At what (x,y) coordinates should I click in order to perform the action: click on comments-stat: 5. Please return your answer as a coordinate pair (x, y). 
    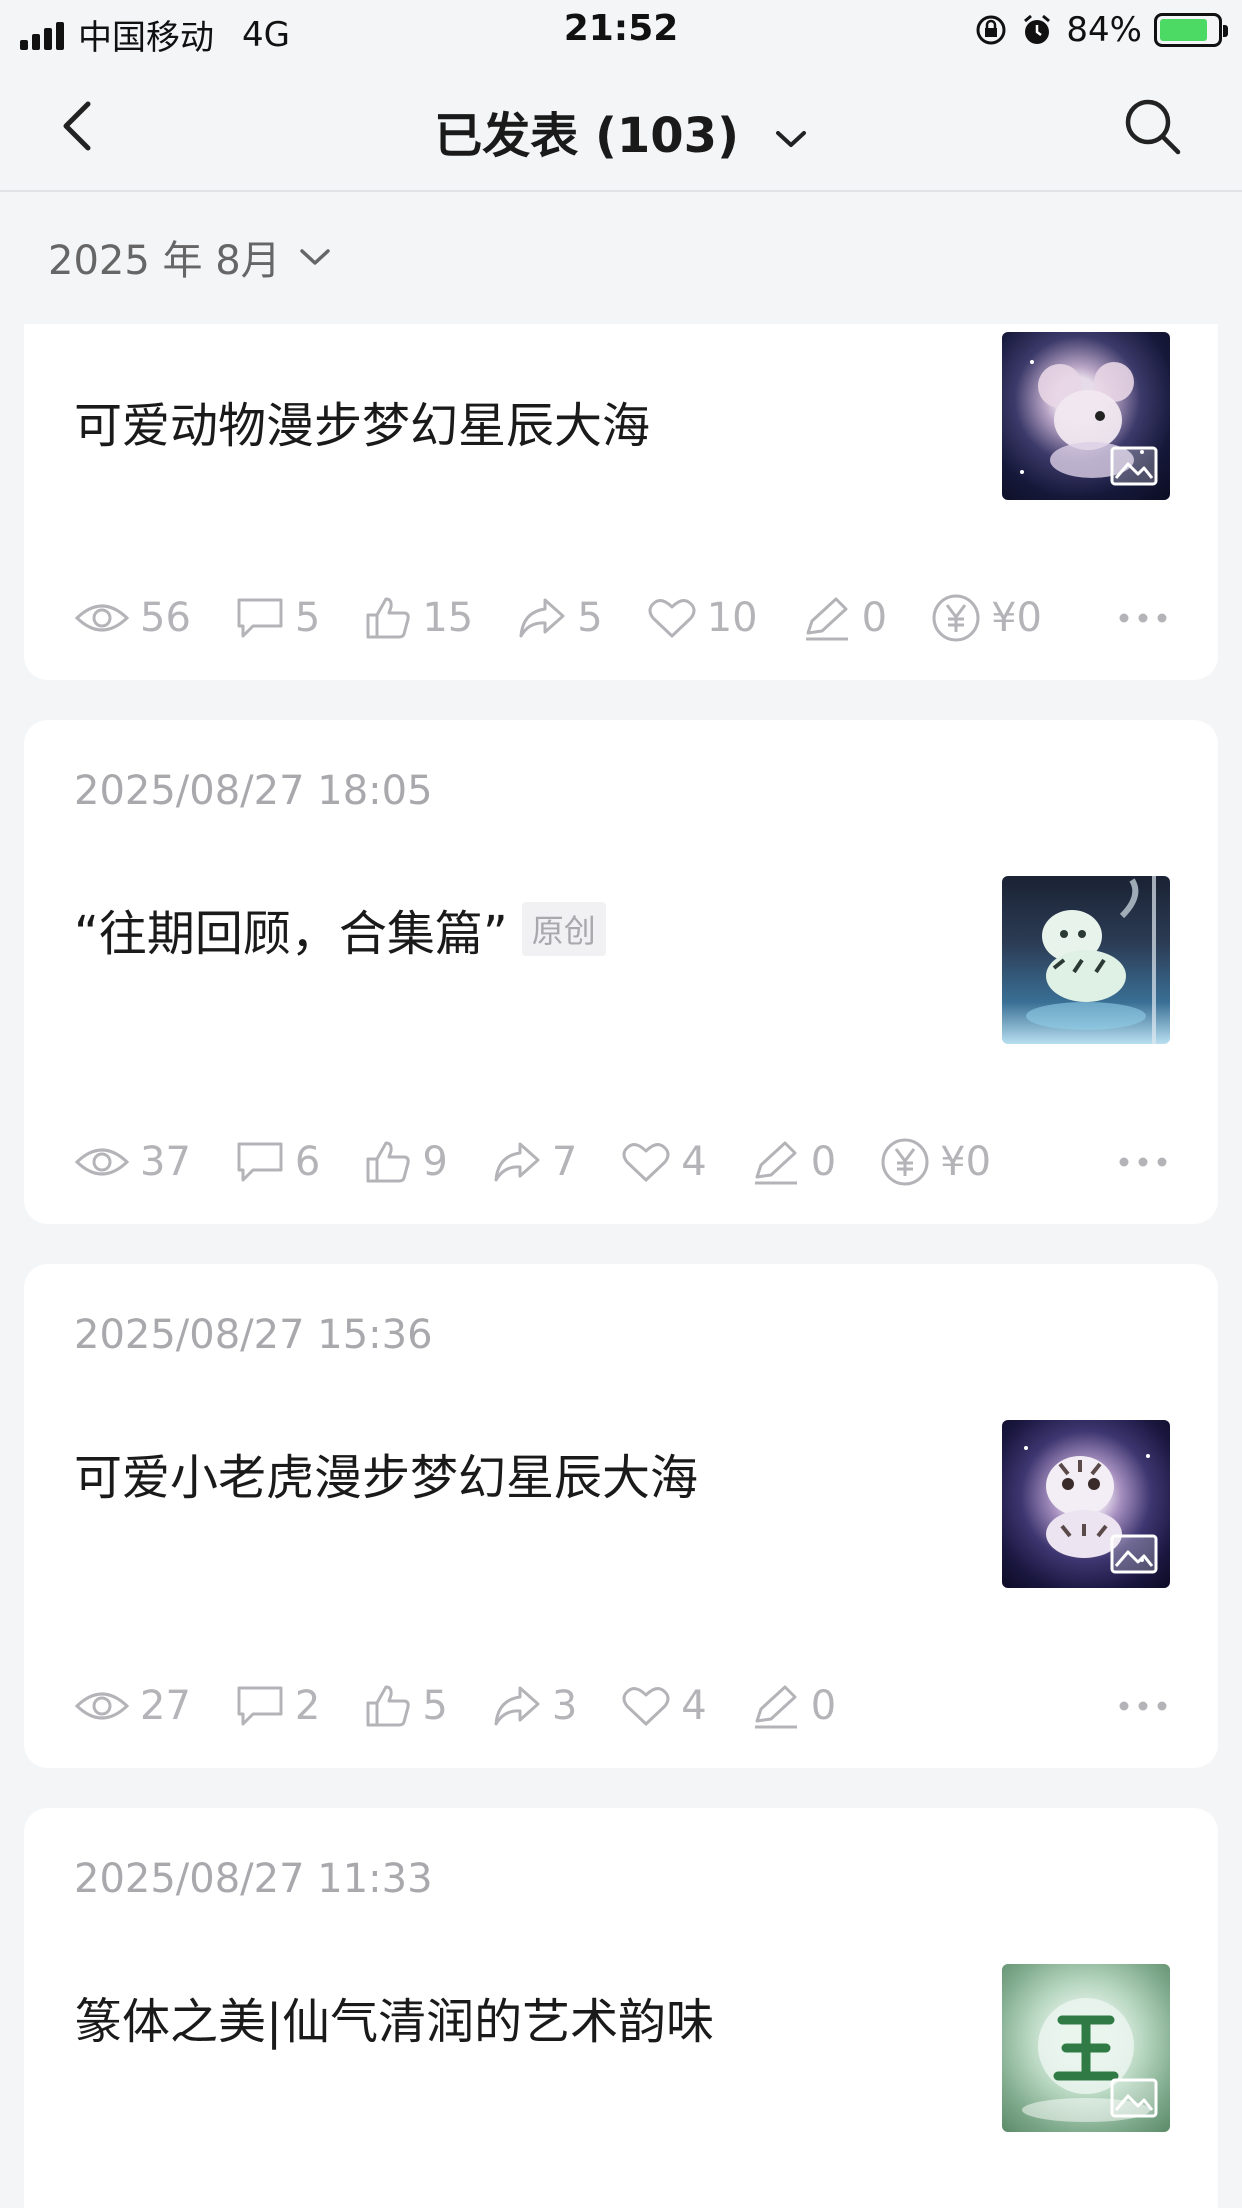
    Looking at the image, I should click on (277, 618).